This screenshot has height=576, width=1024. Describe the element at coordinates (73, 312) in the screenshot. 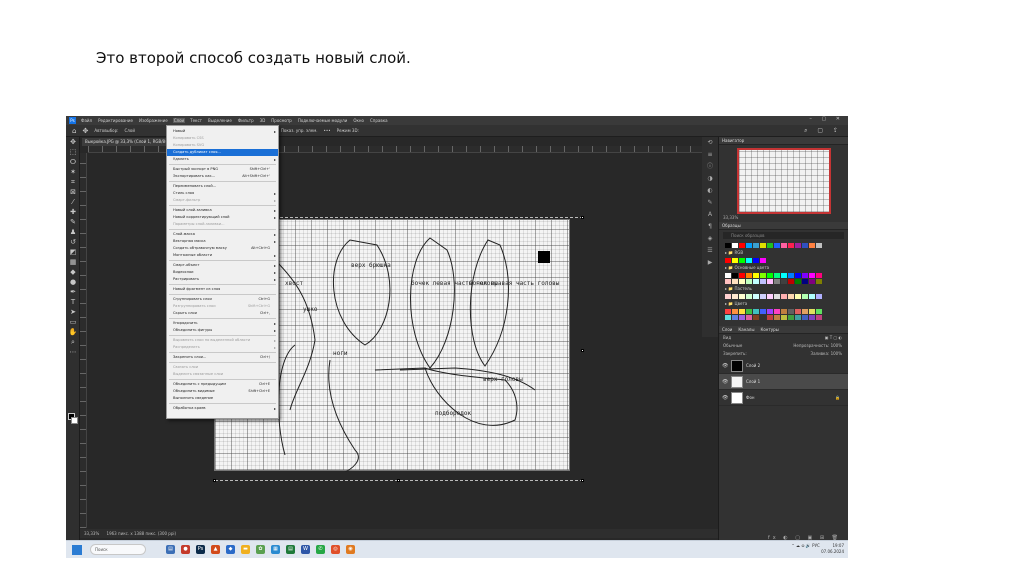

I see `path-select-icon: ➤` at that location.